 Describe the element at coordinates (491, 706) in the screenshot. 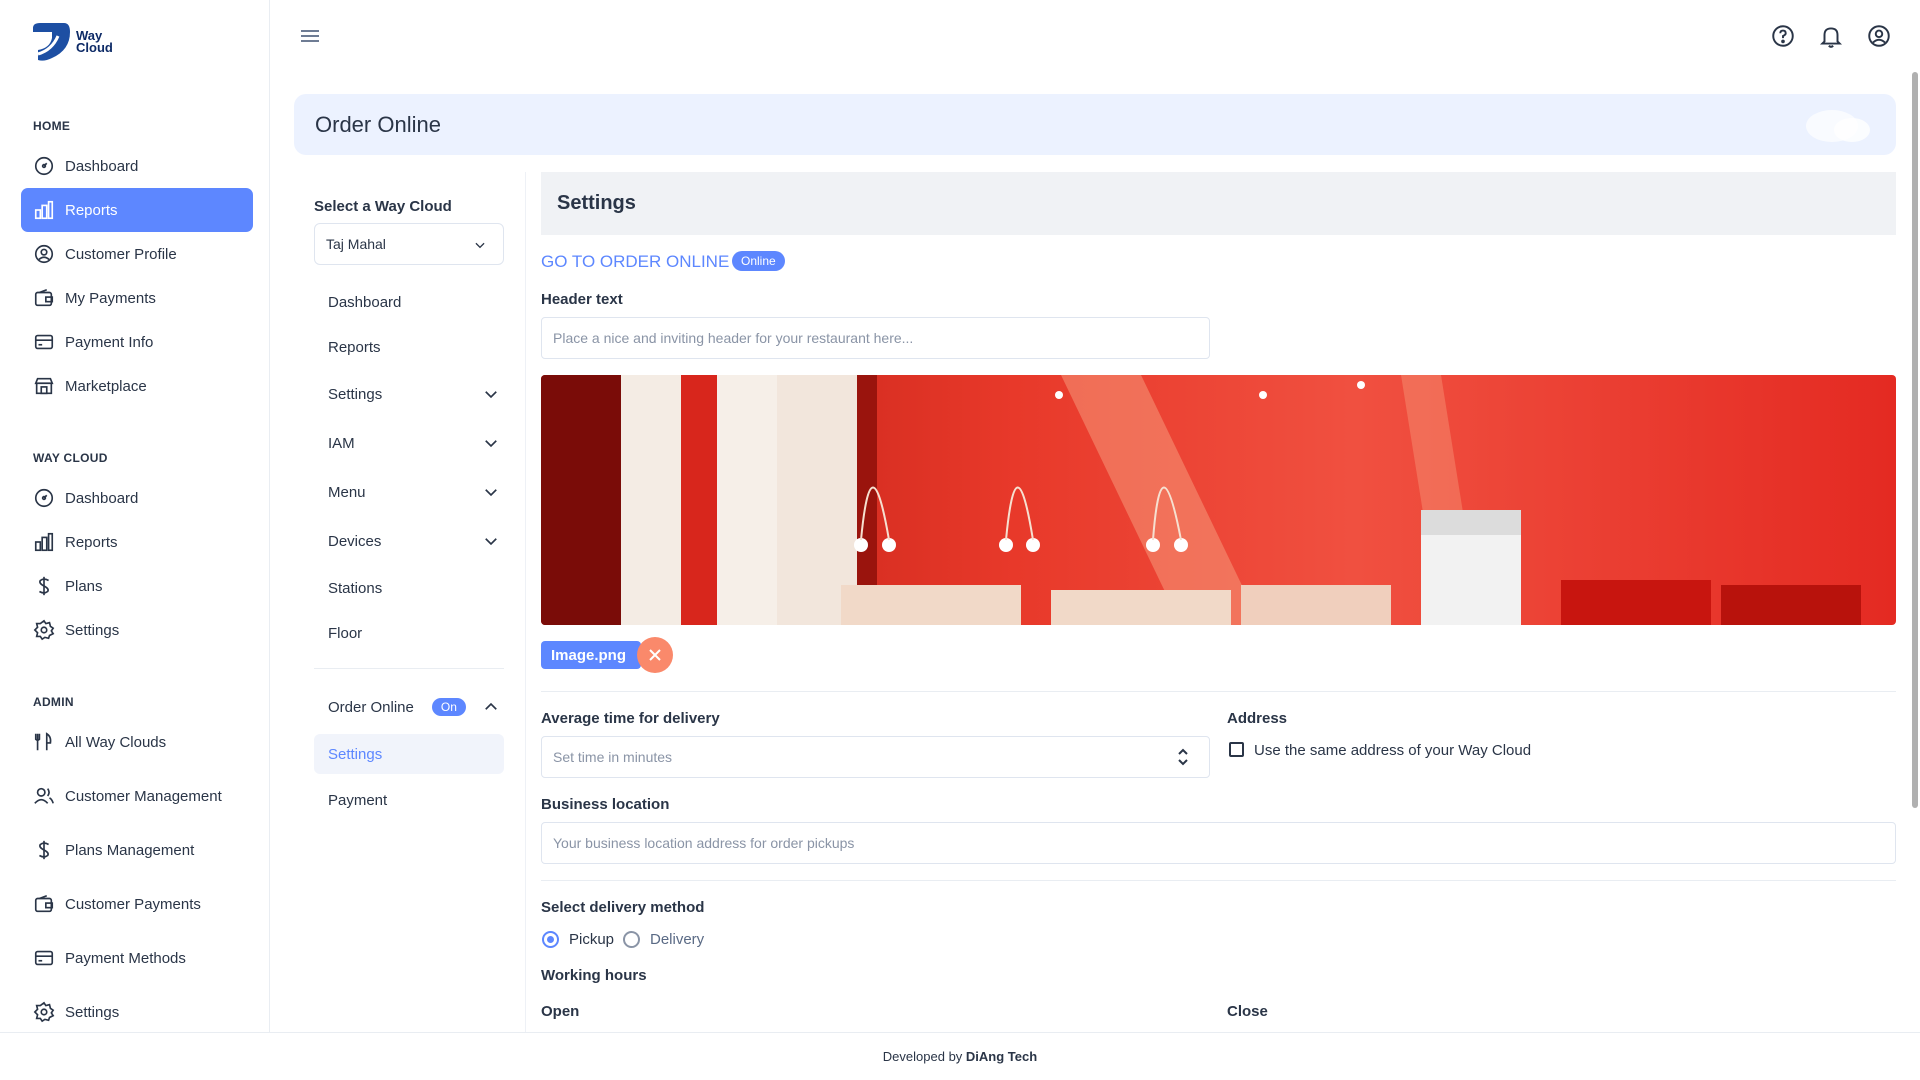

I see `chevron-up-icon` at that location.